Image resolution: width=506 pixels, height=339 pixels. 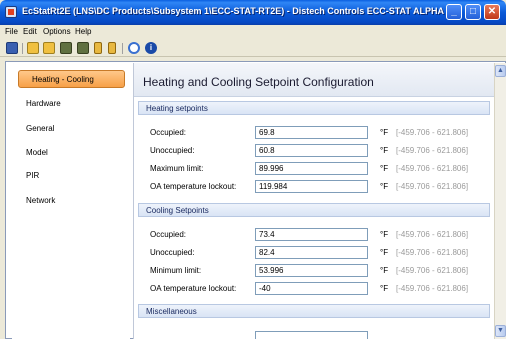 What do you see at coordinates (171, 311) in the screenshot?
I see `section-title: Miscellaneous` at bounding box center [171, 311].